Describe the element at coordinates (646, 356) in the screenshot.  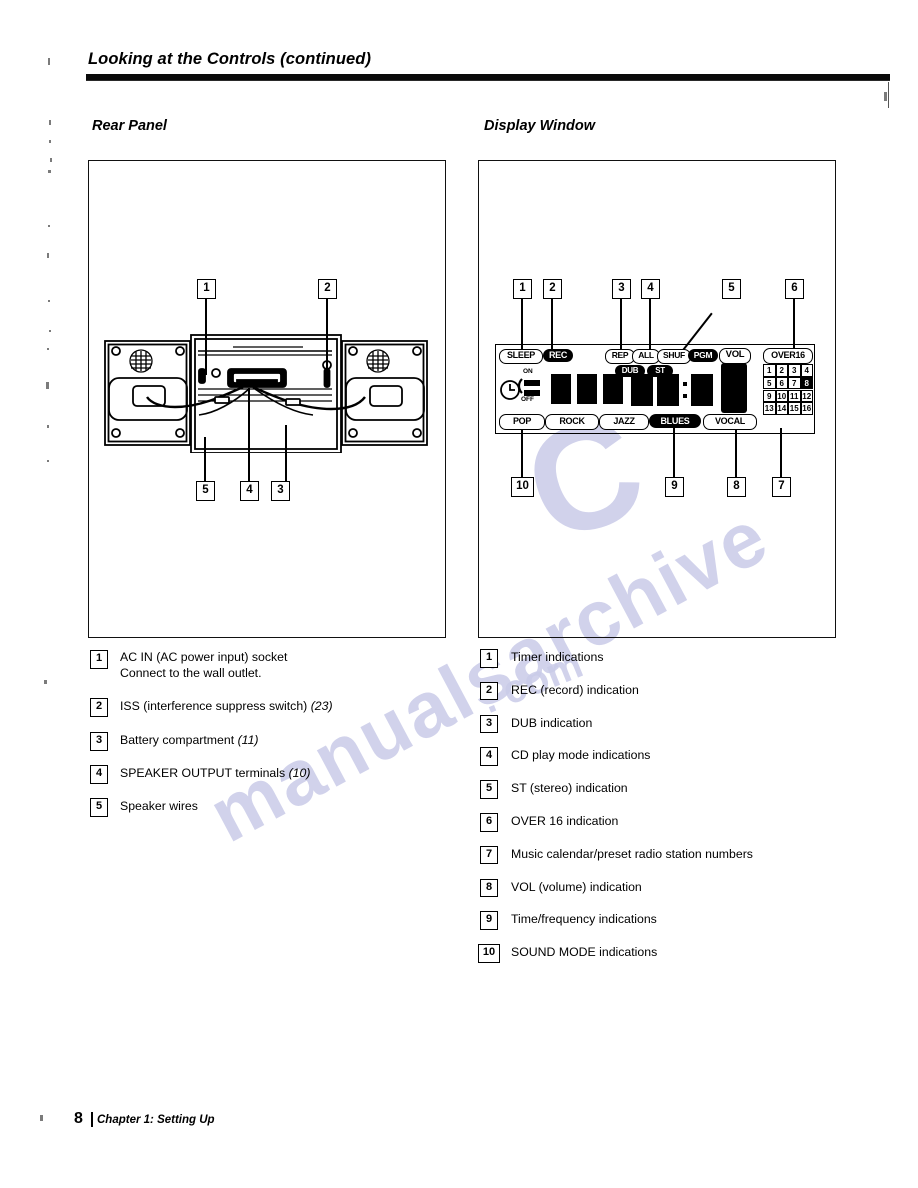
I see `lcd-all-indicator: ALL` at that location.